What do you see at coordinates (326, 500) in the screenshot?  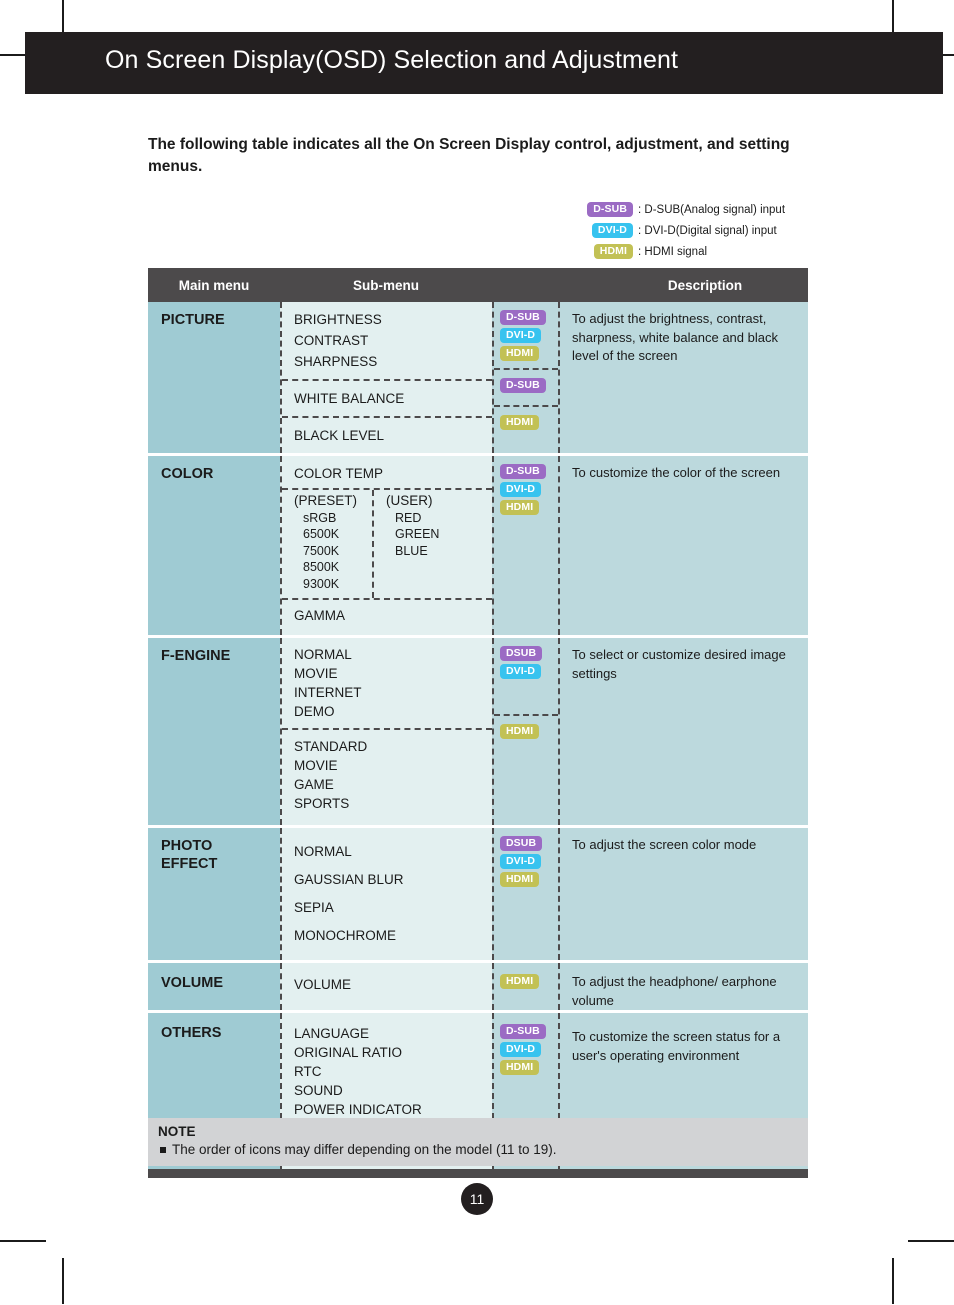 I see `preset-header: (PRESET)` at bounding box center [326, 500].